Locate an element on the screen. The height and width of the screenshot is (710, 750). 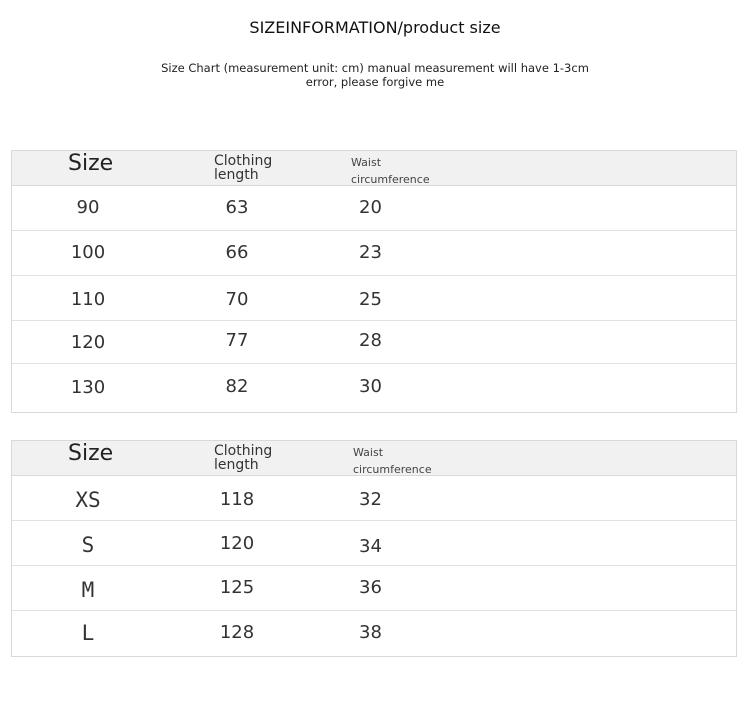
cell-size: 110 is located at coordinates (88, 299).